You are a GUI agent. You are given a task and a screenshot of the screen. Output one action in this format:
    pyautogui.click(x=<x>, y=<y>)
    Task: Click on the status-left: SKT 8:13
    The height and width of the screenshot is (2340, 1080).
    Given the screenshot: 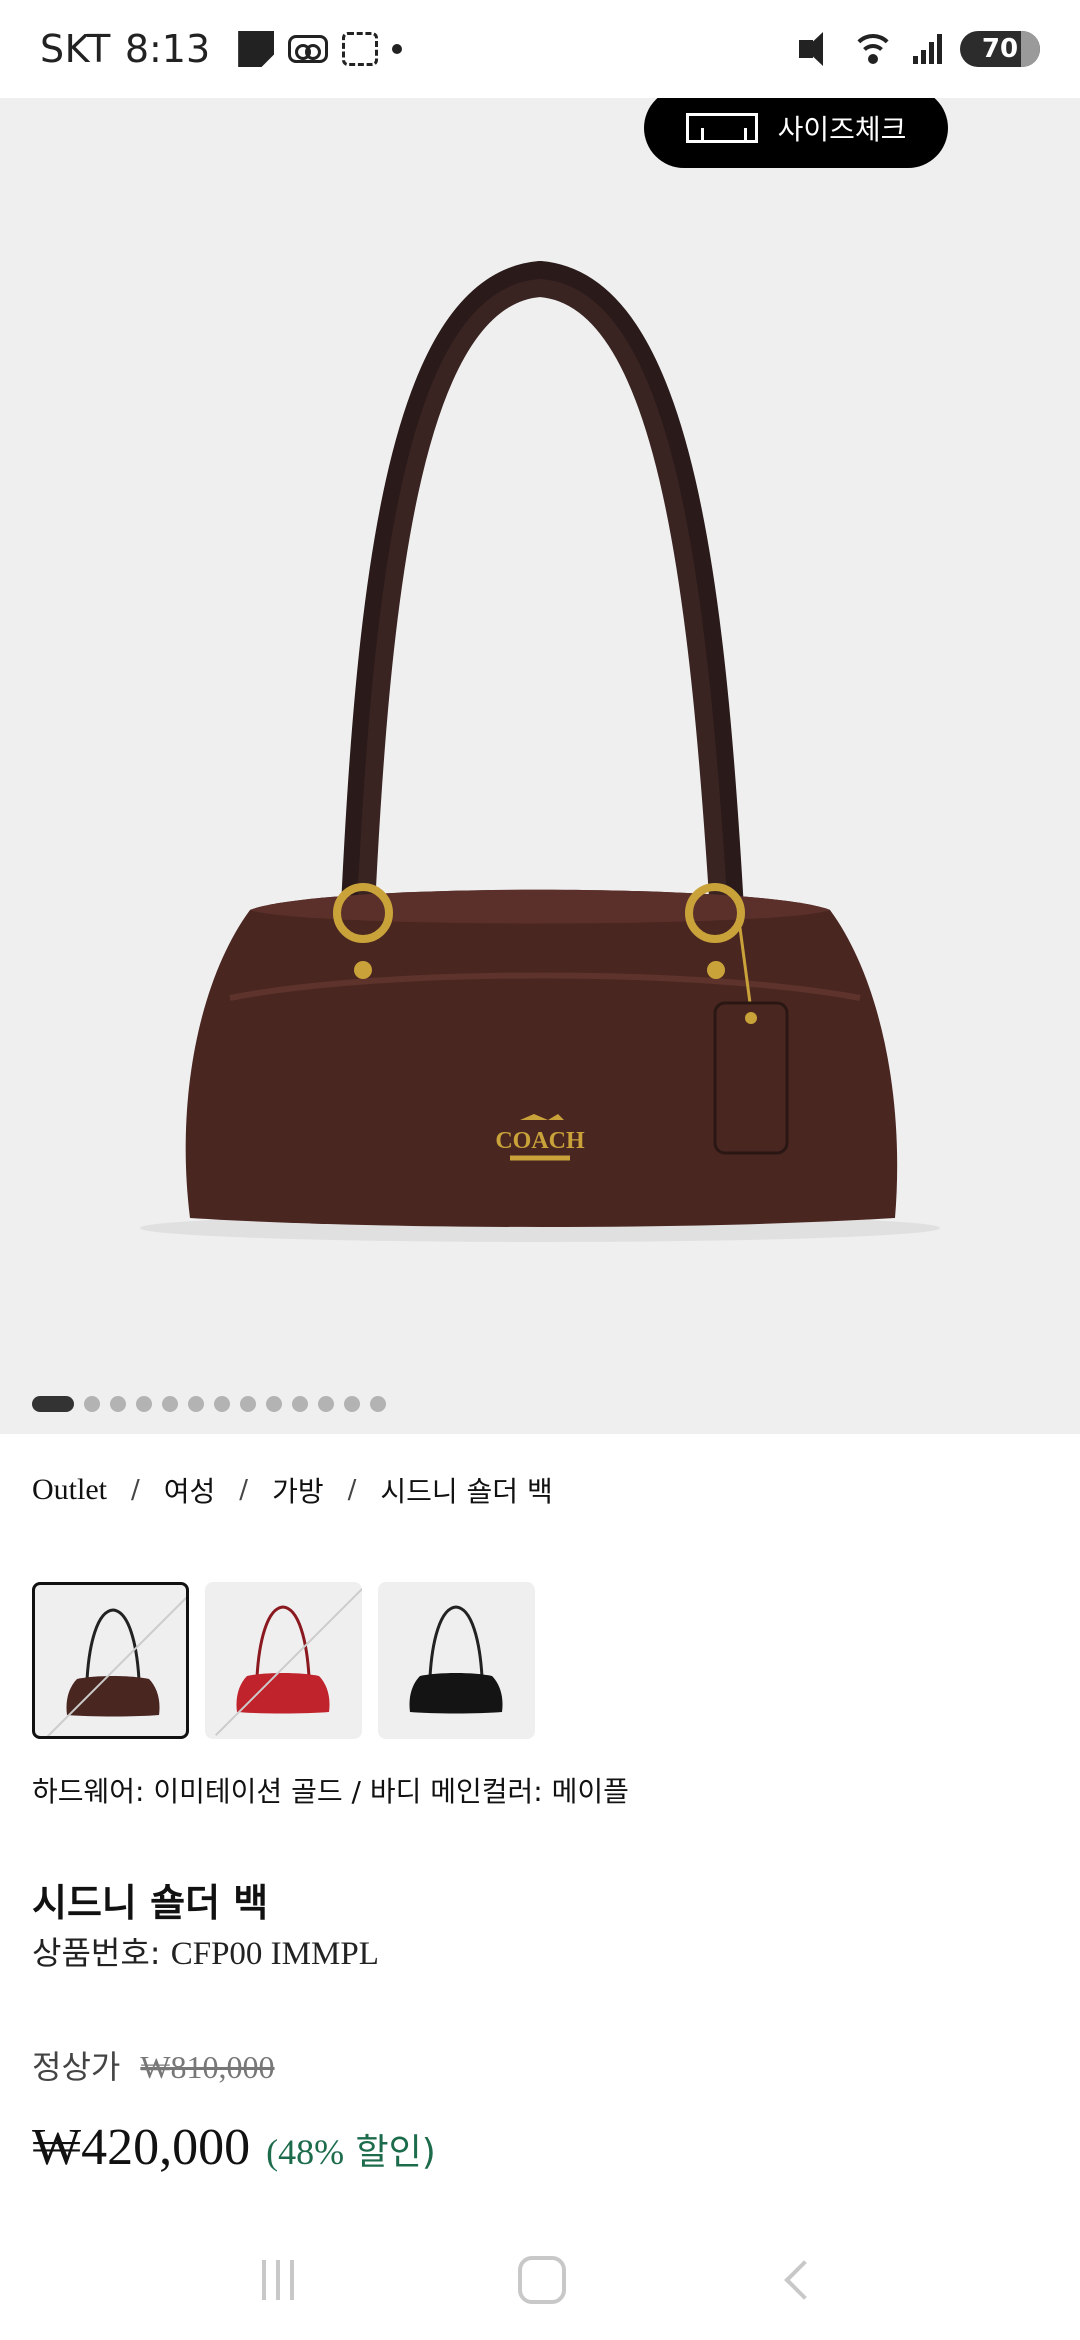 What is the action you would take?
    pyautogui.click(x=221, y=49)
    